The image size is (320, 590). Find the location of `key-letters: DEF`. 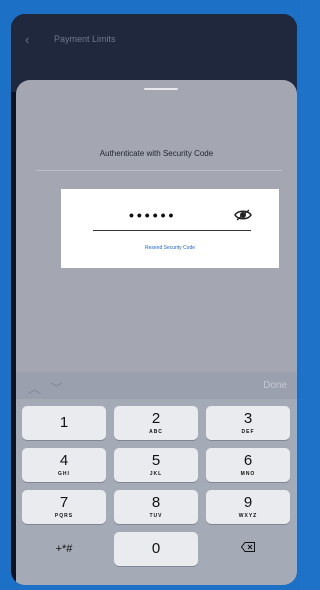

key-letters: DEF is located at coordinates (248, 432).